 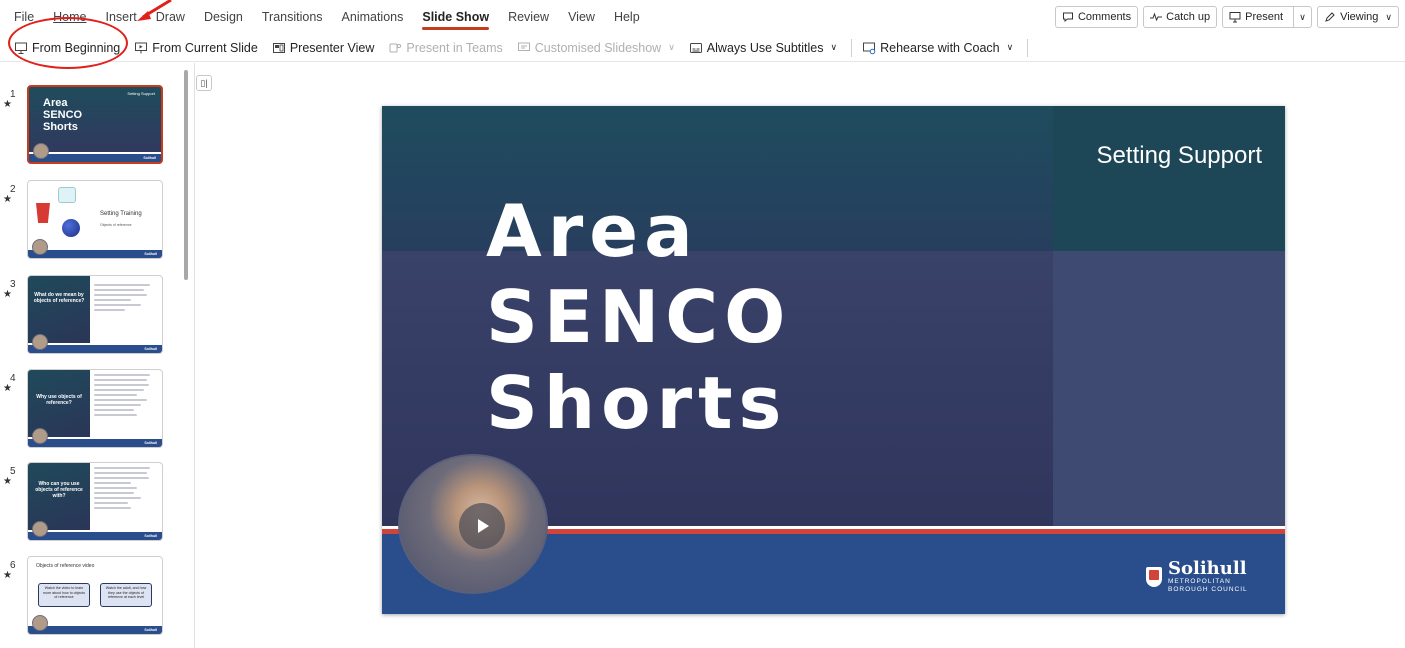 I want to click on cup-image, so click(x=43, y=213).